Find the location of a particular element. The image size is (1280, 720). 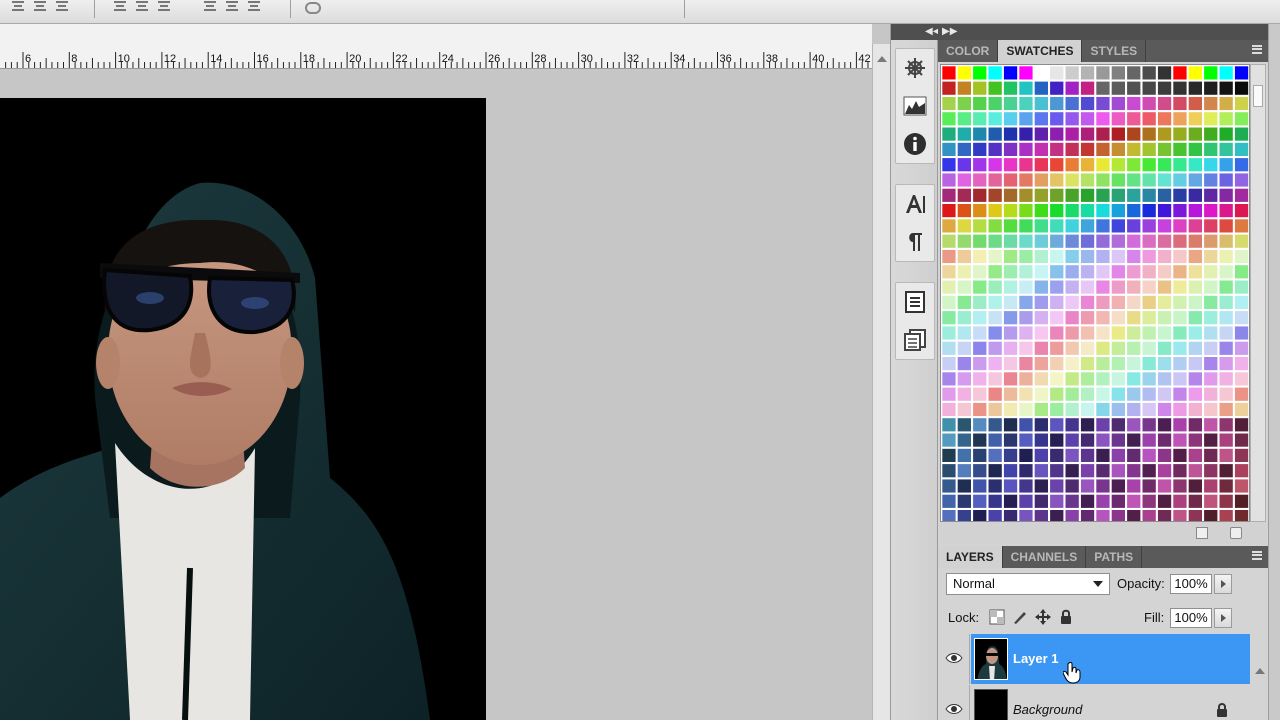

tab-swatches: SWATCHES is located at coordinates (1040, 51).